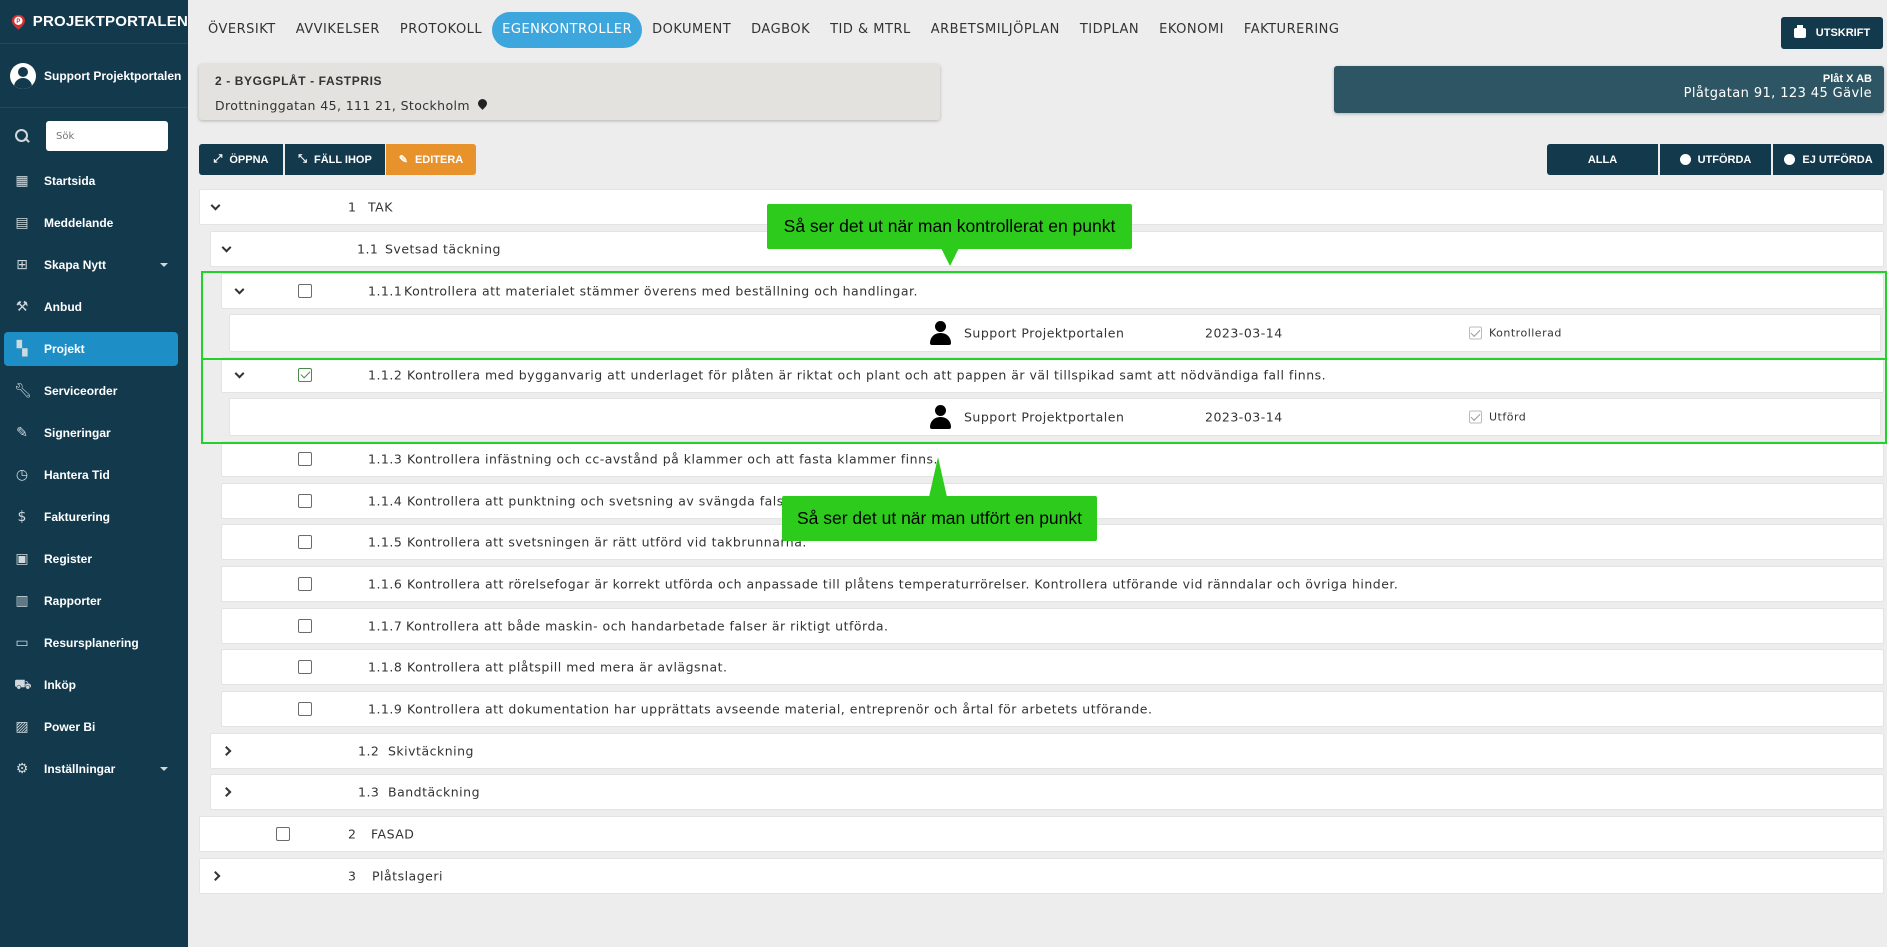 This screenshot has width=1887, height=947. I want to click on projektportalen-logo-icon: P, so click(18, 22).